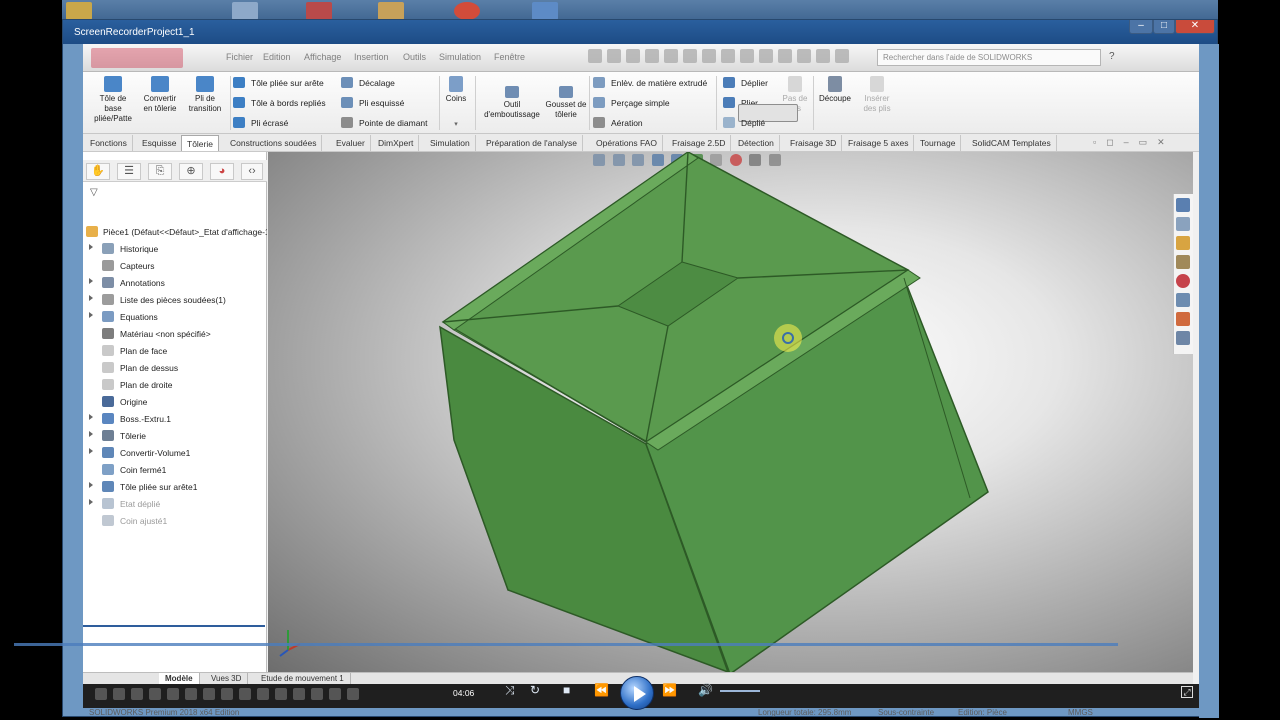 The height and width of the screenshot is (720, 1280). What do you see at coordinates (175, 385) in the screenshot?
I see `feature-tree-item: Plan de droite` at bounding box center [175, 385].